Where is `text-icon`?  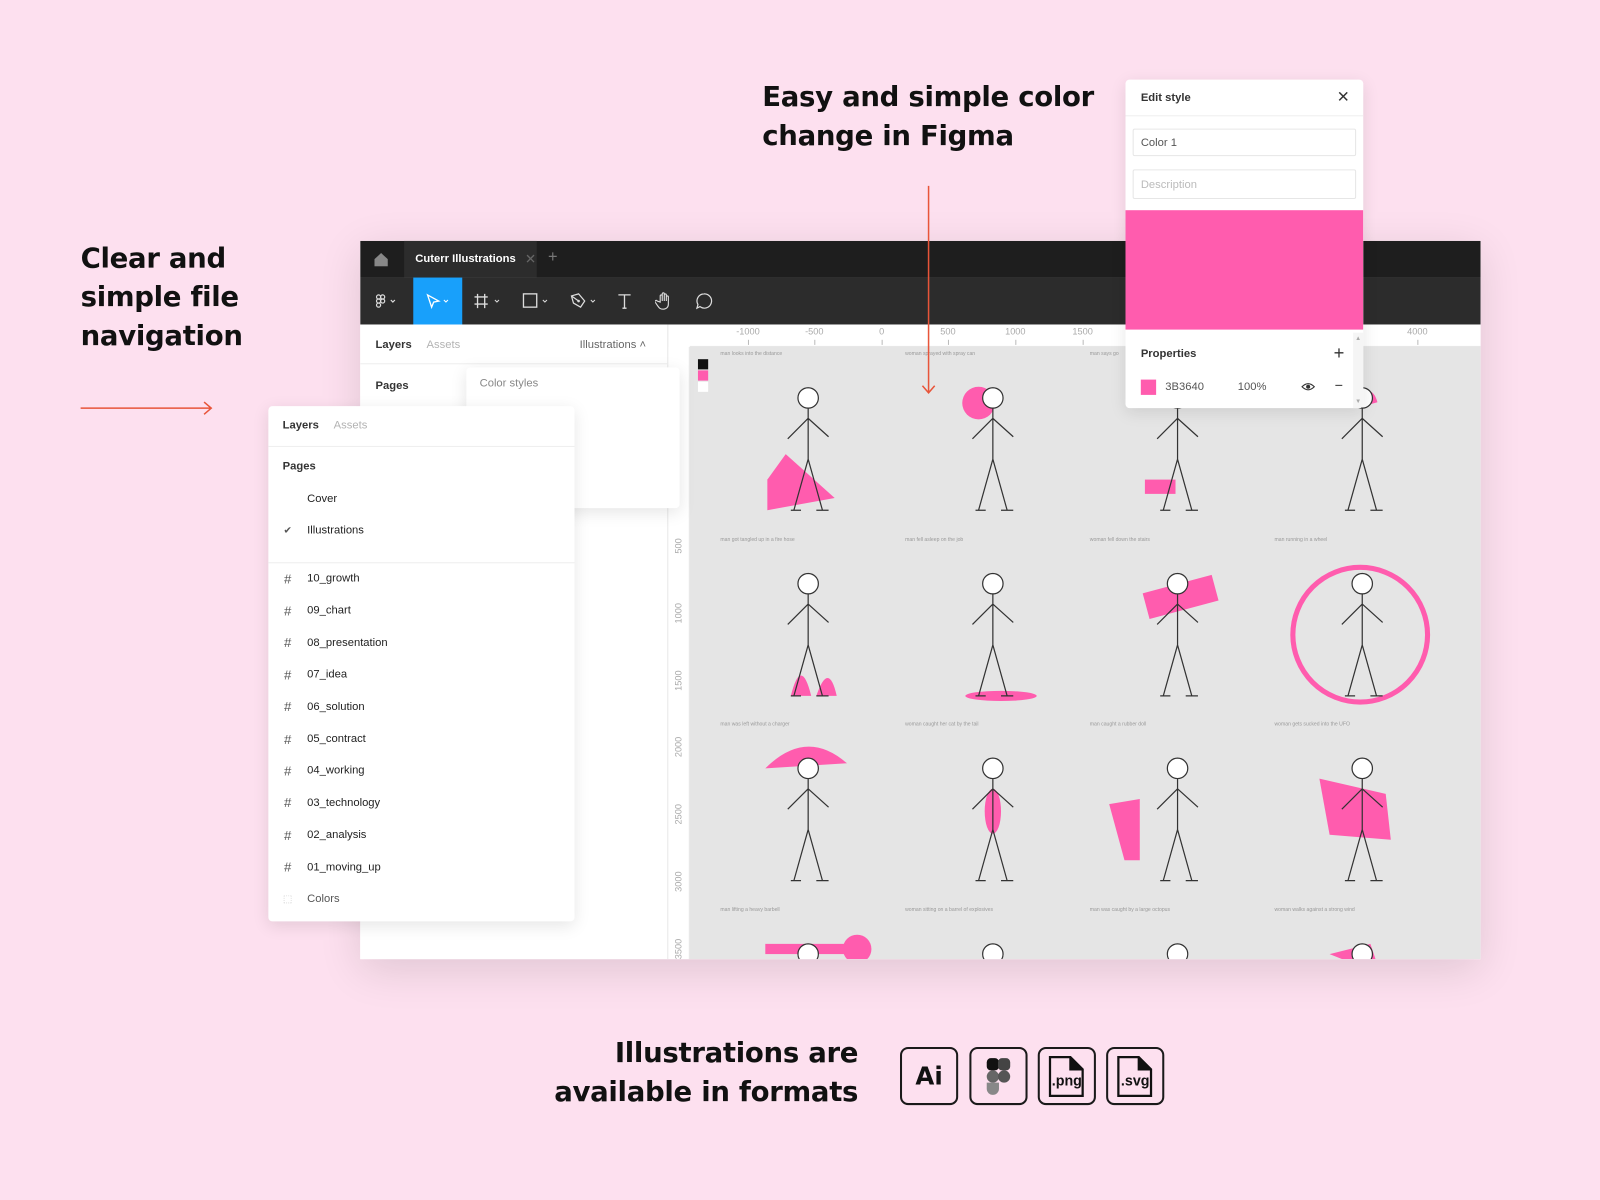 text-icon is located at coordinates (624, 301).